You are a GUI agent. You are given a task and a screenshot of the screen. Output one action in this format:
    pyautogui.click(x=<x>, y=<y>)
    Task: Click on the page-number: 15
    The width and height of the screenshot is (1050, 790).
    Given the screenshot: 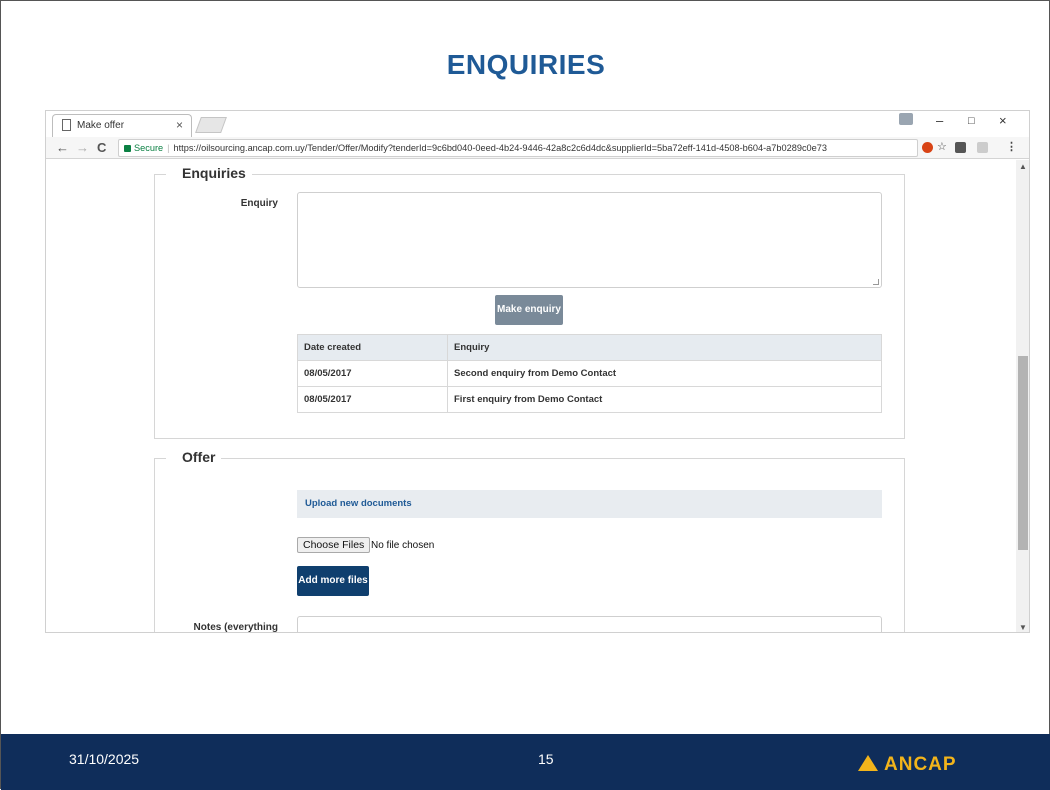 What is the action you would take?
    pyautogui.click(x=546, y=759)
    